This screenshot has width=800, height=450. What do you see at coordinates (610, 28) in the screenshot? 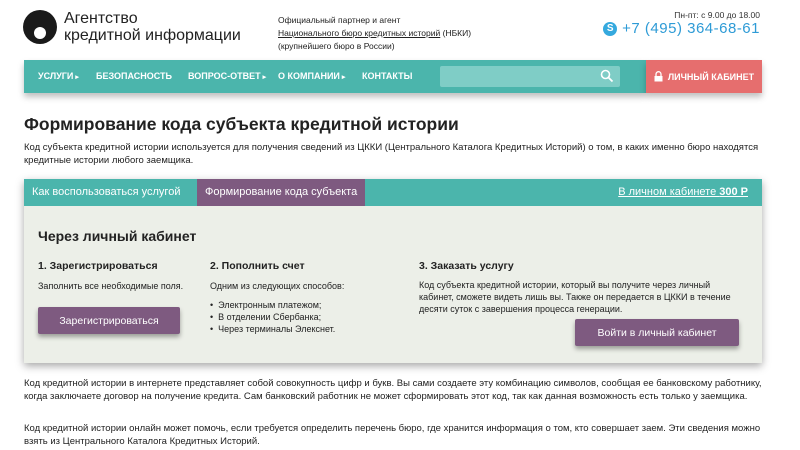
I see `skype-icon: S` at bounding box center [610, 28].